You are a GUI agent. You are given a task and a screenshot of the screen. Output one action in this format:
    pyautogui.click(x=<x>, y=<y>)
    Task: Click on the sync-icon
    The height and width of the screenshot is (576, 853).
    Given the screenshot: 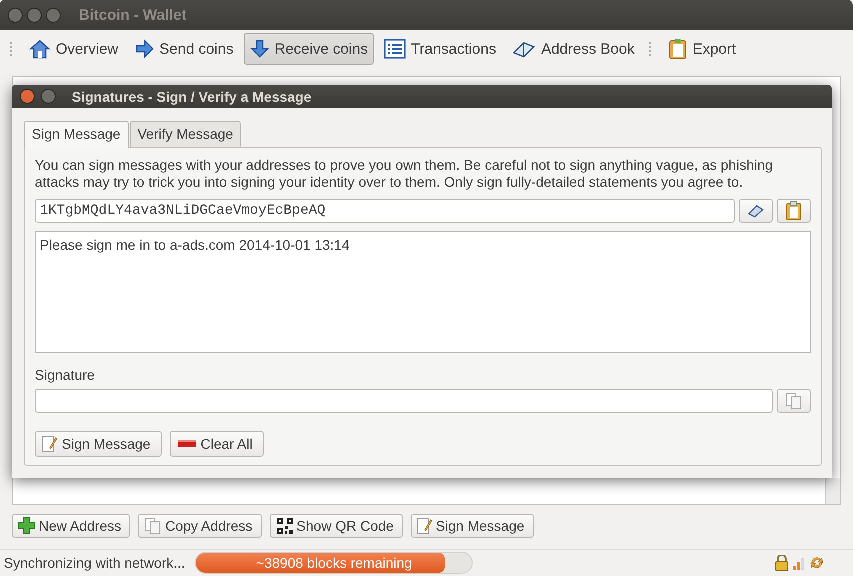 What is the action you would take?
    pyautogui.click(x=817, y=563)
    